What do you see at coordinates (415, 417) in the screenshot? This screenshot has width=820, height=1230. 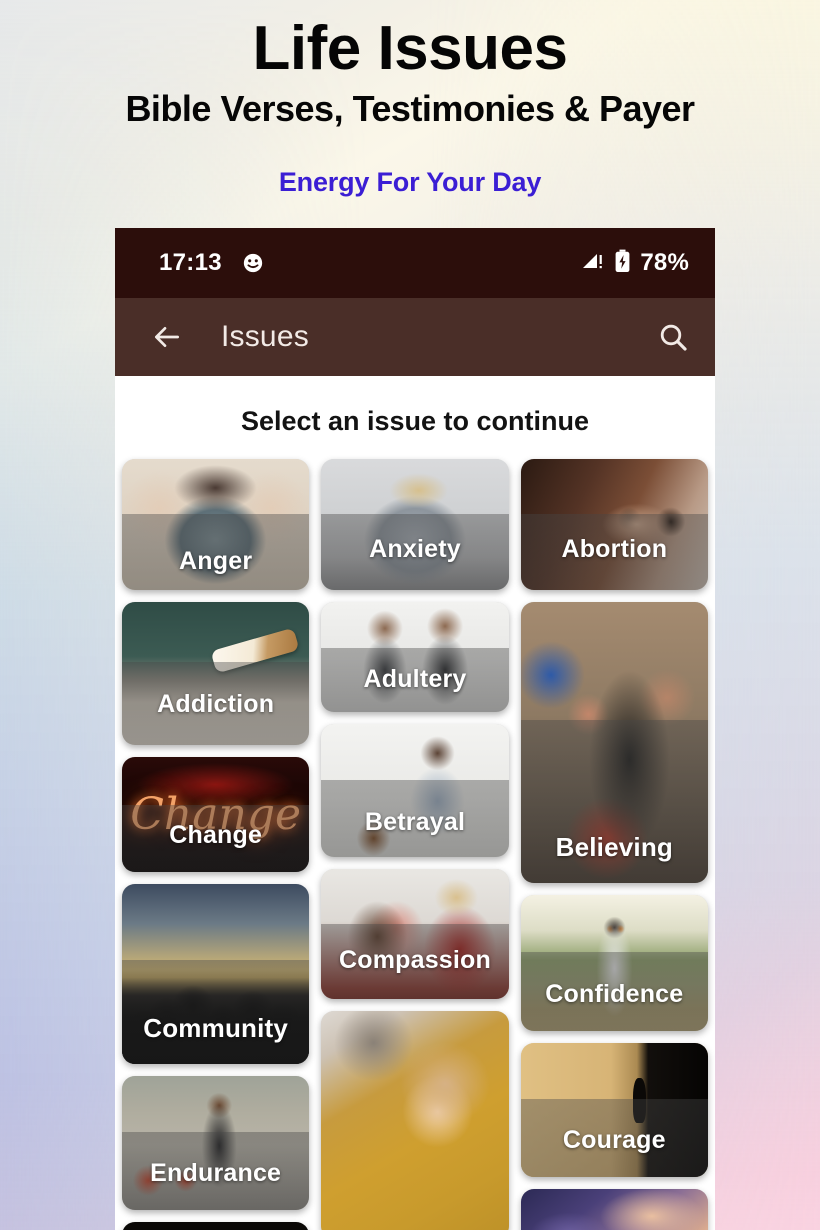 I see `page-instruction: Select an issue to continue` at bounding box center [415, 417].